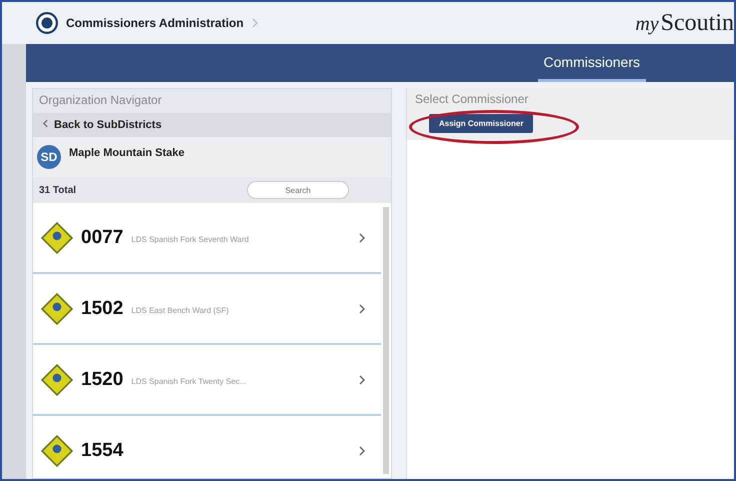  Describe the element at coordinates (471, 99) in the screenshot. I see `section-title: Select Commissioner` at that location.